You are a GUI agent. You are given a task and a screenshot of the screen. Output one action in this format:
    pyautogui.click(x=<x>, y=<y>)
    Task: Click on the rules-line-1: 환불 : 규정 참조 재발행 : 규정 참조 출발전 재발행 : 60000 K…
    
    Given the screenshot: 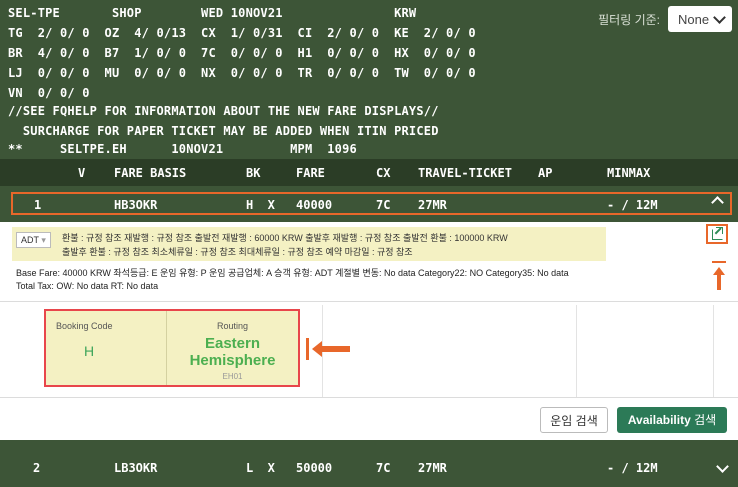 What is the action you would take?
    pyautogui.click(x=285, y=238)
    